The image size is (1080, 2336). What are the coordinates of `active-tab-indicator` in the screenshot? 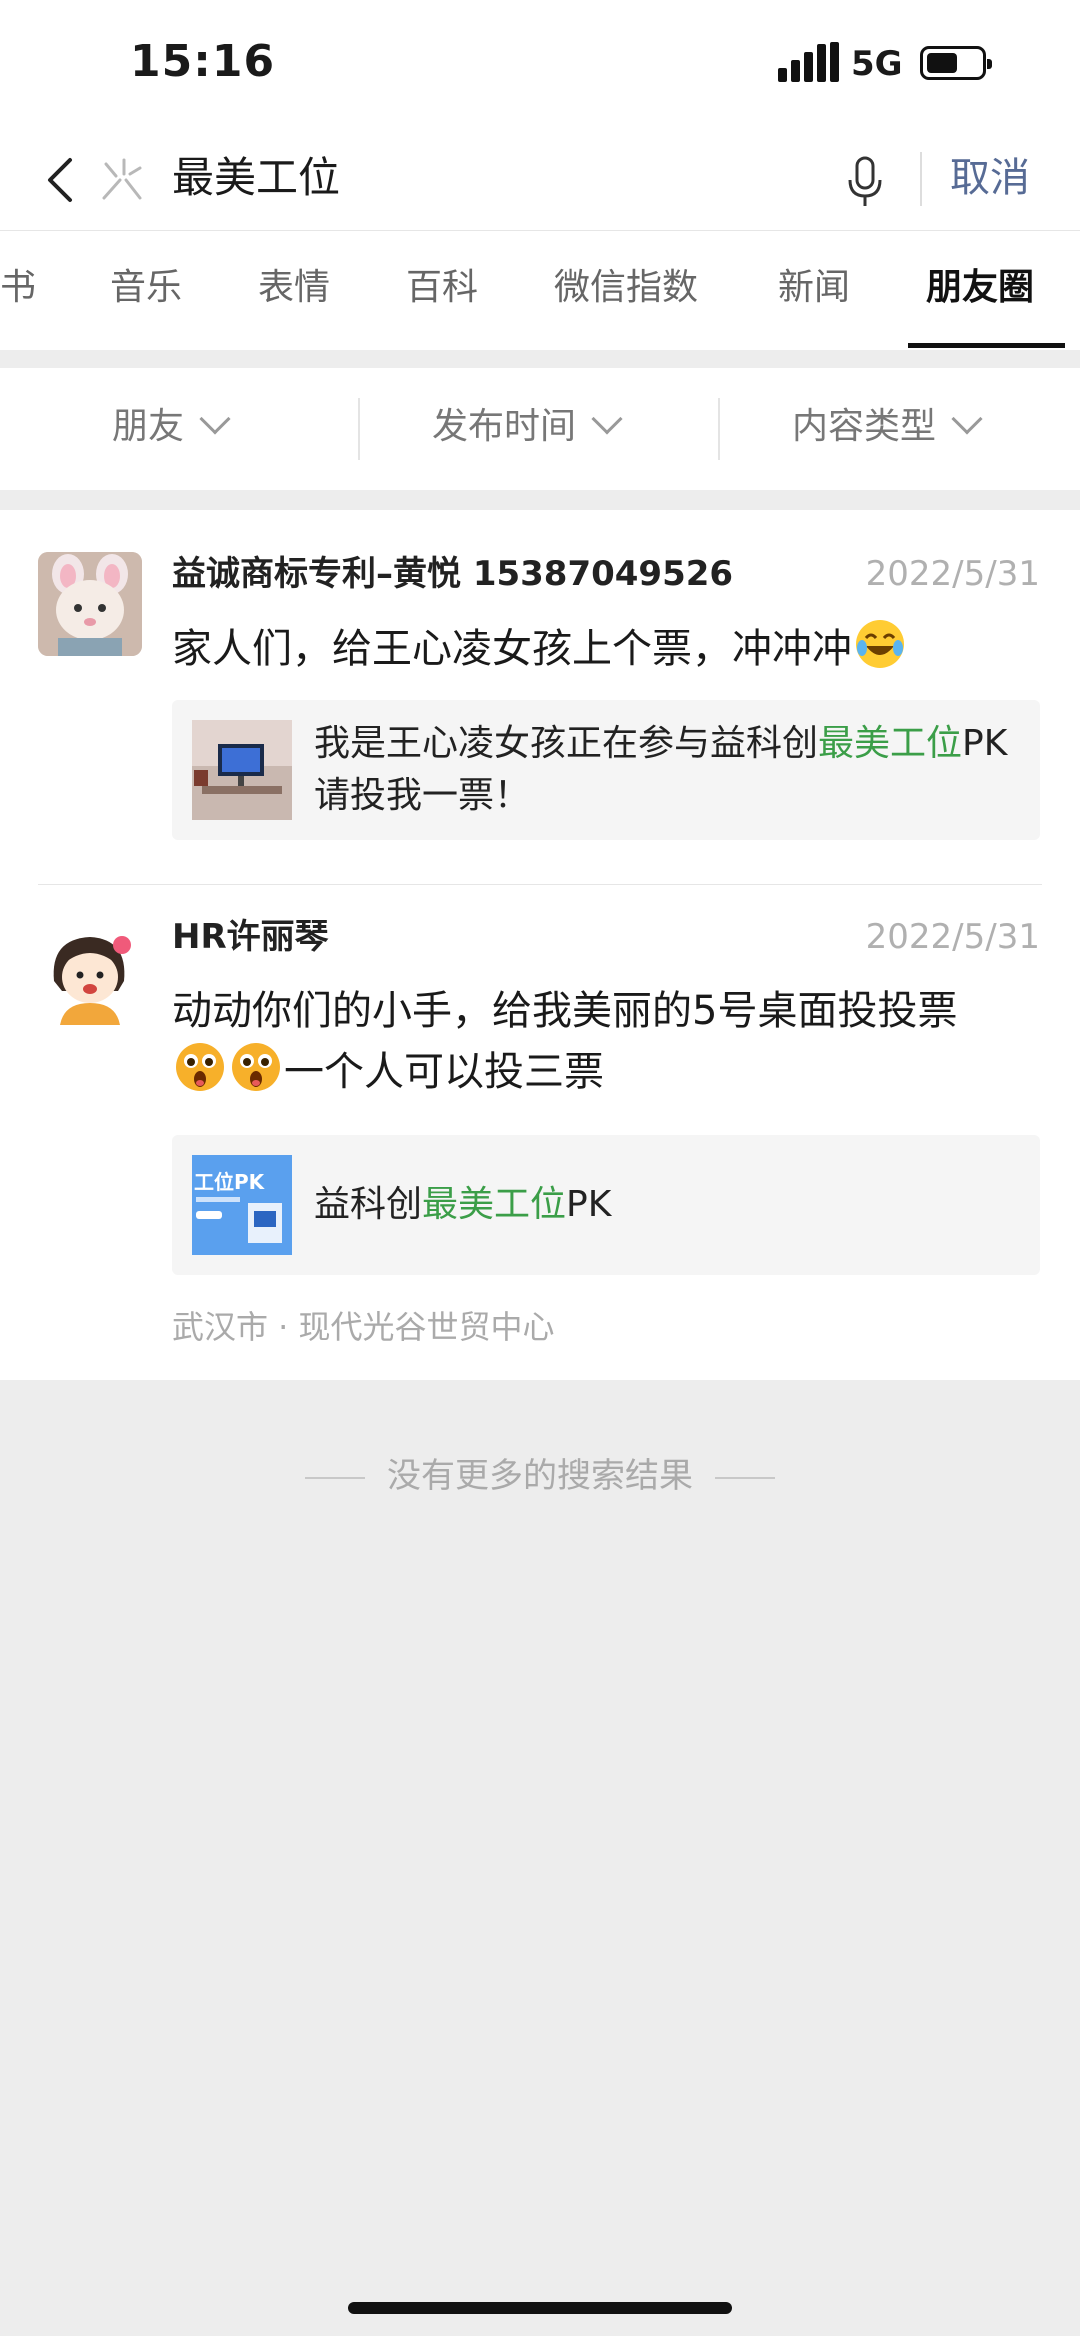 It's located at (986, 345).